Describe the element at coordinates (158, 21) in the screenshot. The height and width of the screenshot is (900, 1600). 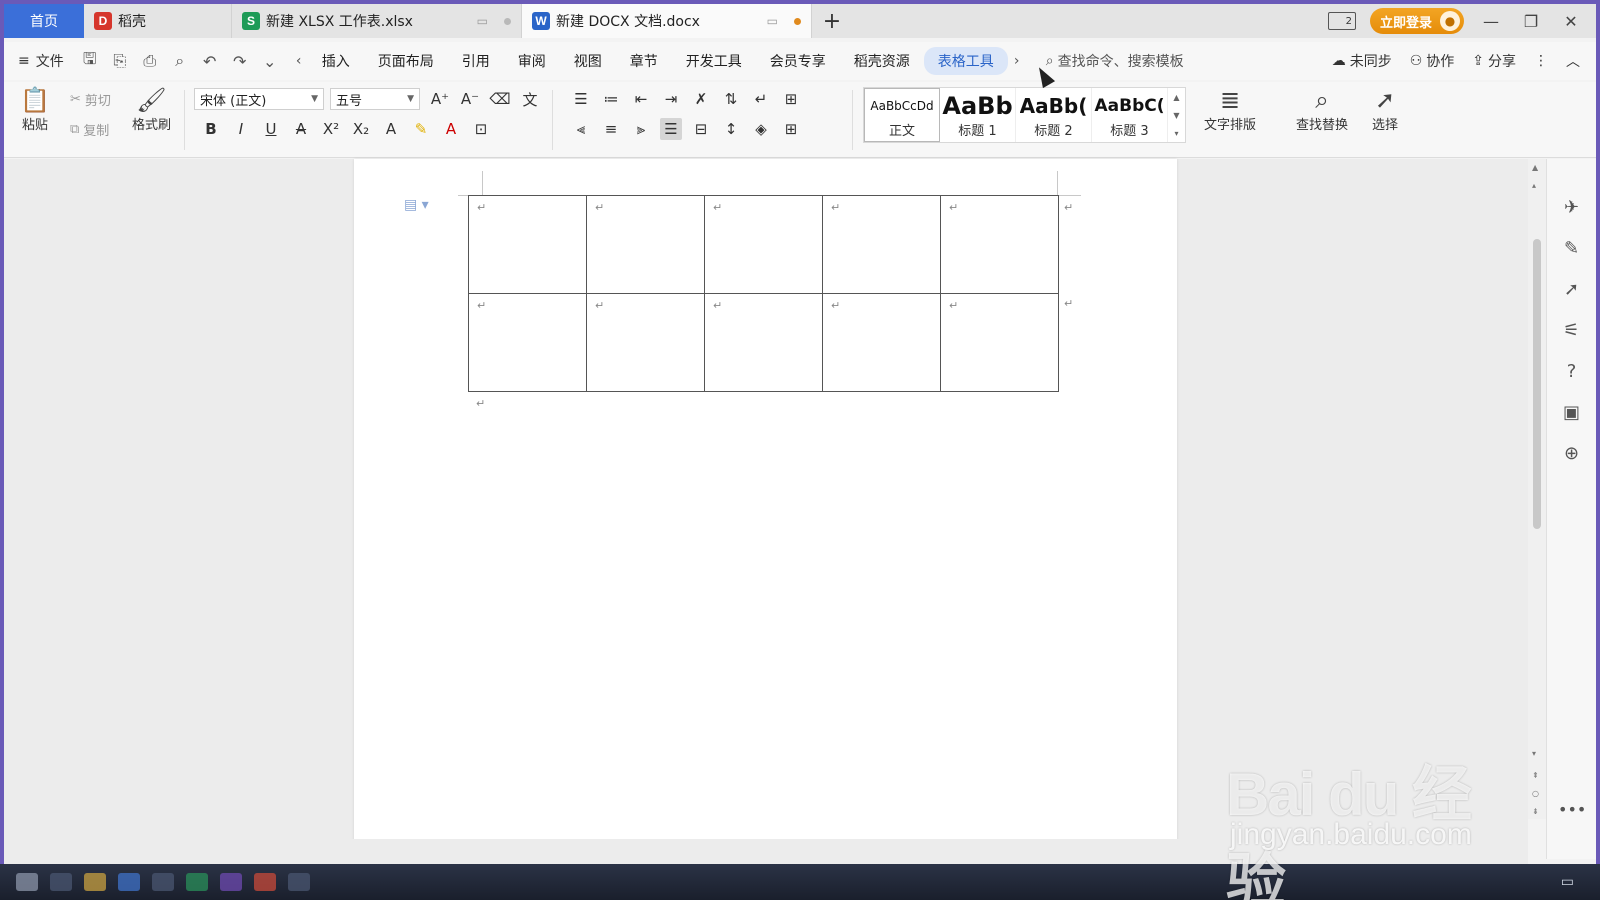
I see `tab-daoke: D 稻壳` at that location.